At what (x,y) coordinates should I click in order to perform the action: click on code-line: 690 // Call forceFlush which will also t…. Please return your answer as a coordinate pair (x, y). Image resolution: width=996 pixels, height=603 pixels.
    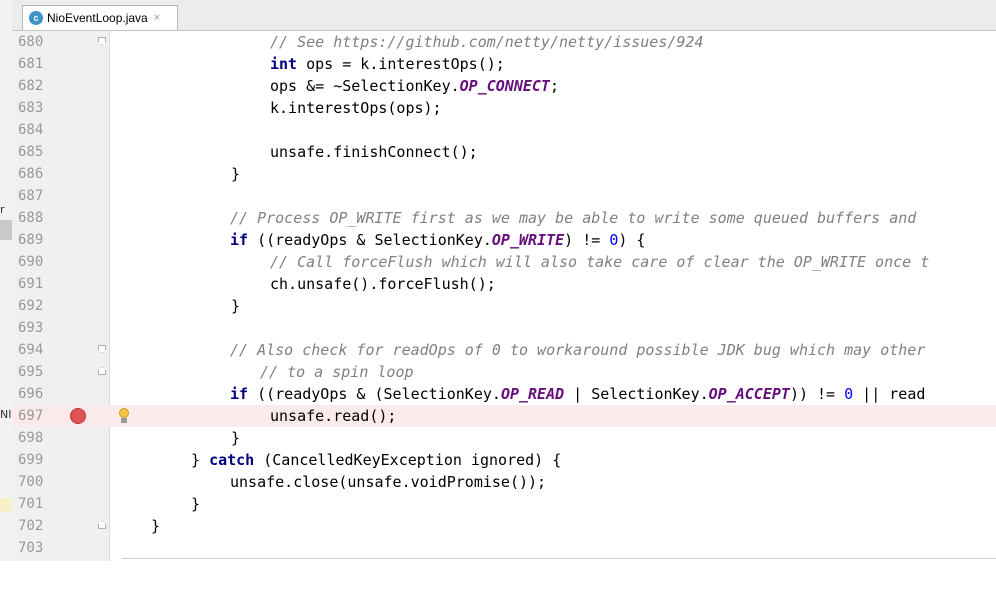
    Looking at the image, I should click on (504, 262).